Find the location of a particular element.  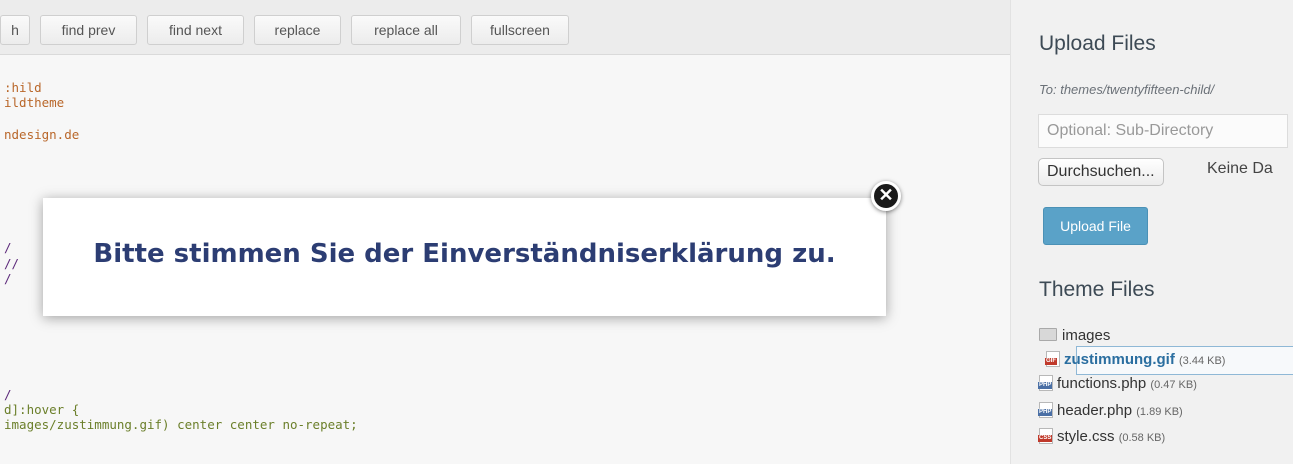

file-name: zustimmung.gif is located at coordinates (1119, 359).